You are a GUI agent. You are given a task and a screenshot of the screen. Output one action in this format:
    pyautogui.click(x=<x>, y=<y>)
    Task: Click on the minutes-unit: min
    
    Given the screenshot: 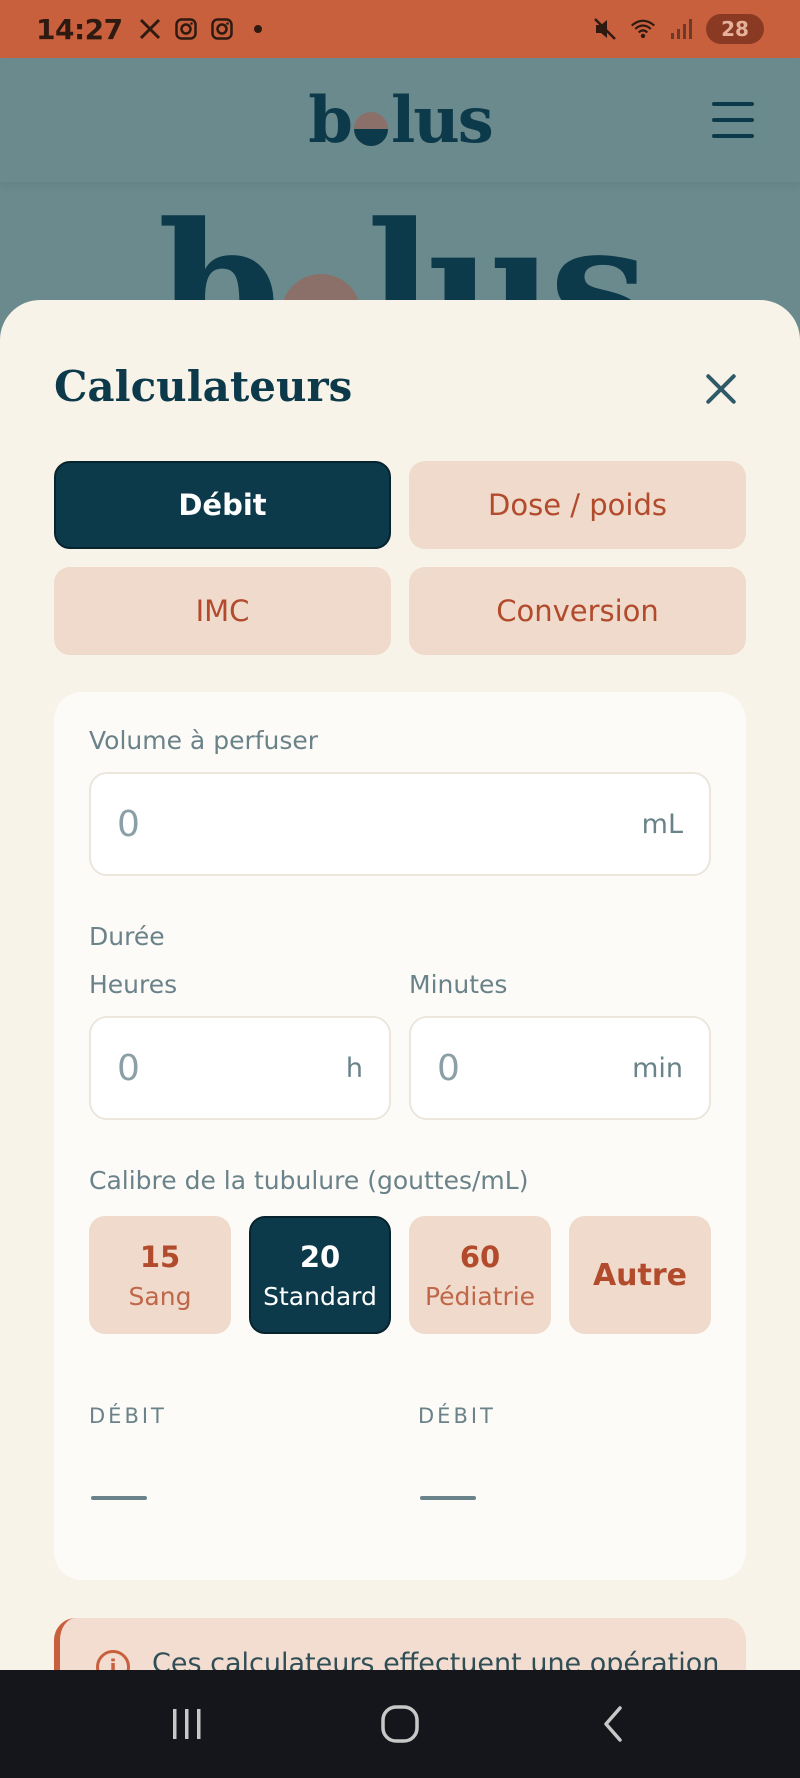 What is the action you would take?
    pyautogui.click(x=657, y=1068)
    